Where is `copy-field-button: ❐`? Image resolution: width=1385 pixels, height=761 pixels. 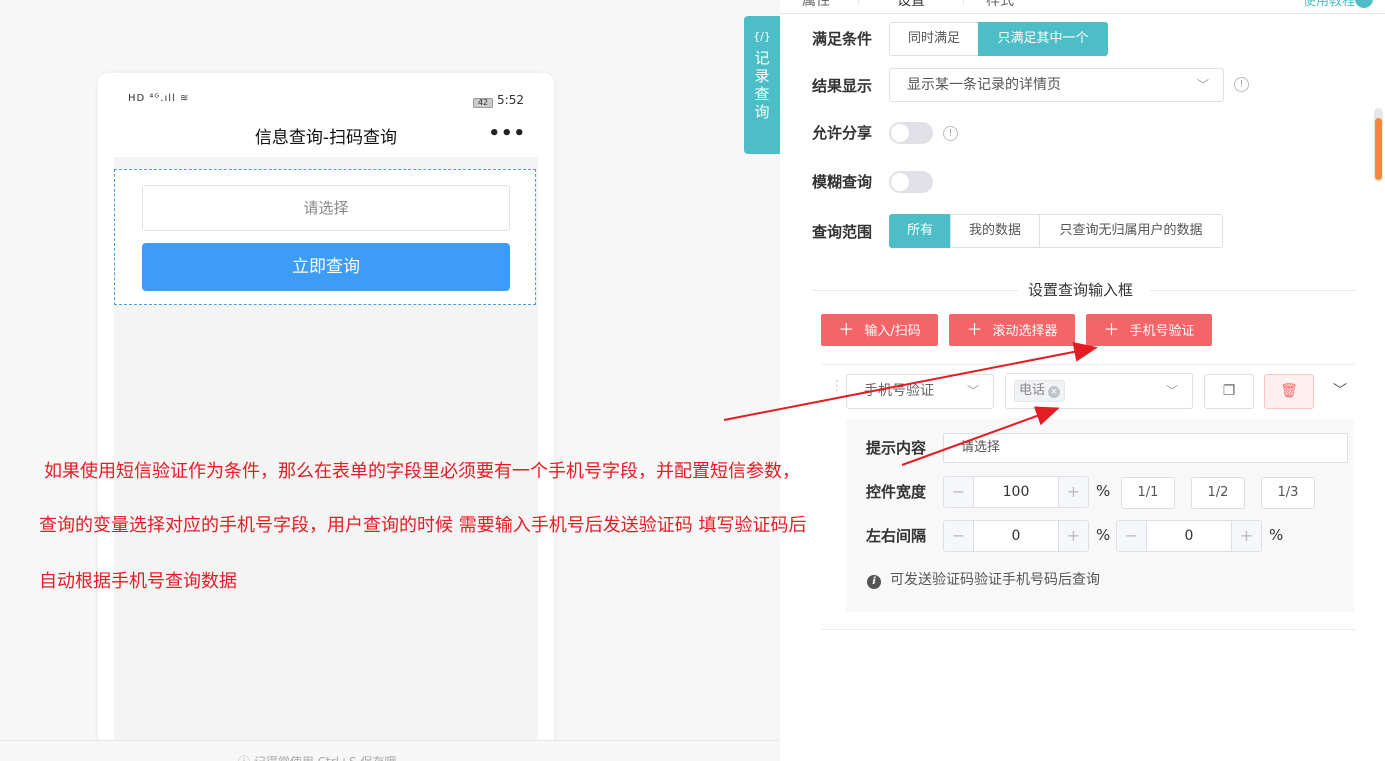 copy-field-button: ❐ is located at coordinates (1229, 391).